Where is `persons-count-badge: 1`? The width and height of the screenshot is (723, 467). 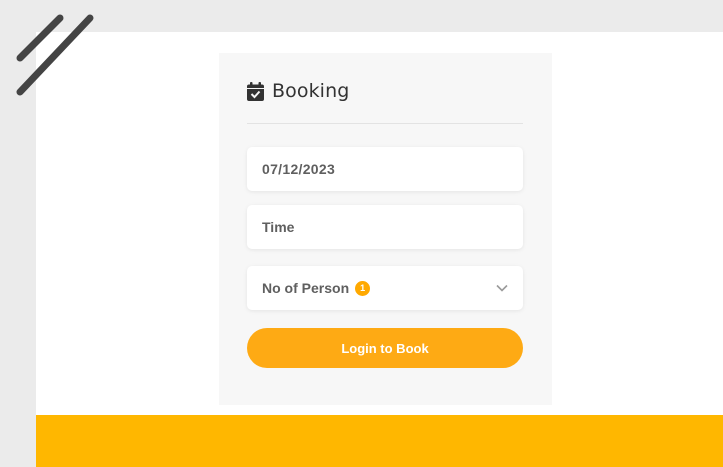 persons-count-badge: 1 is located at coordinates (363, 288).